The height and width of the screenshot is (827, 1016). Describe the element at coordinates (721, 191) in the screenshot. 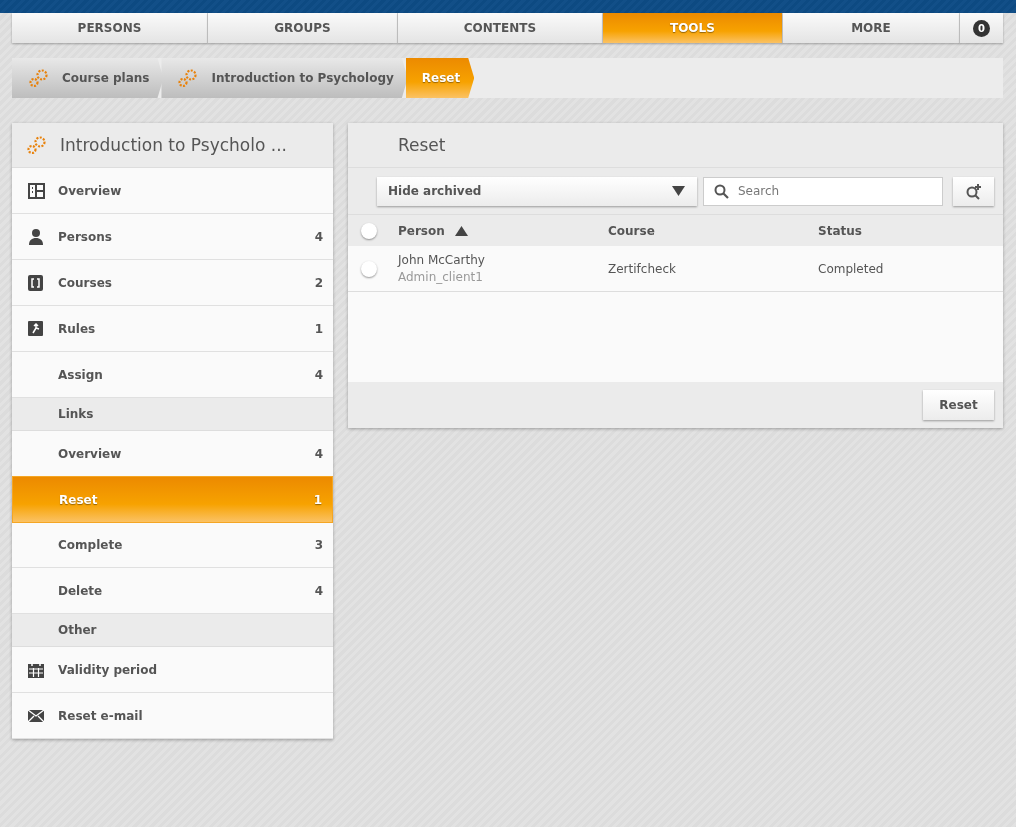

I see `search-icon` at that location.